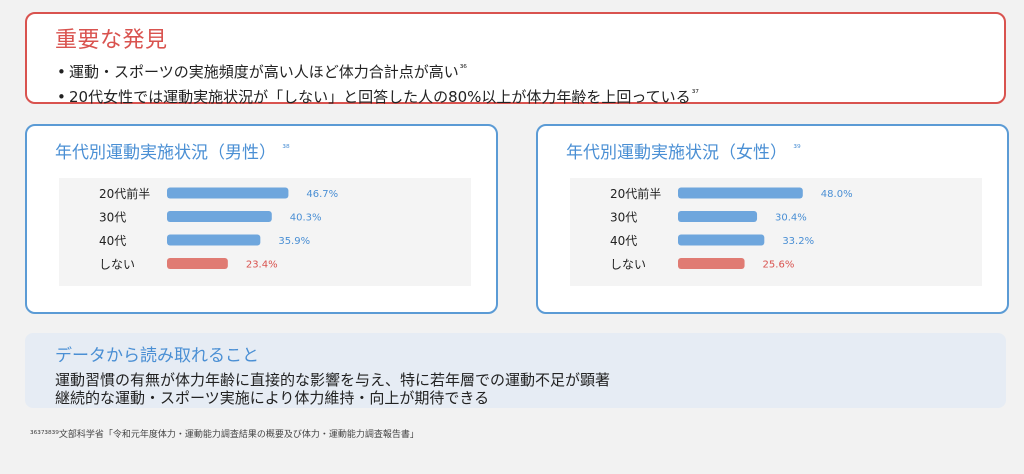  Describe the element at coordinates (262, 265) in the screenshot. I see `value-label: 23.4%` at that location.